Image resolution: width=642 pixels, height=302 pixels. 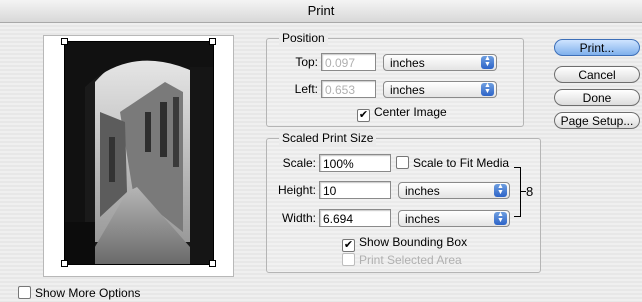 I want to click on show-more-options-checkbox: Show More Options, so click(x=79, y=293).